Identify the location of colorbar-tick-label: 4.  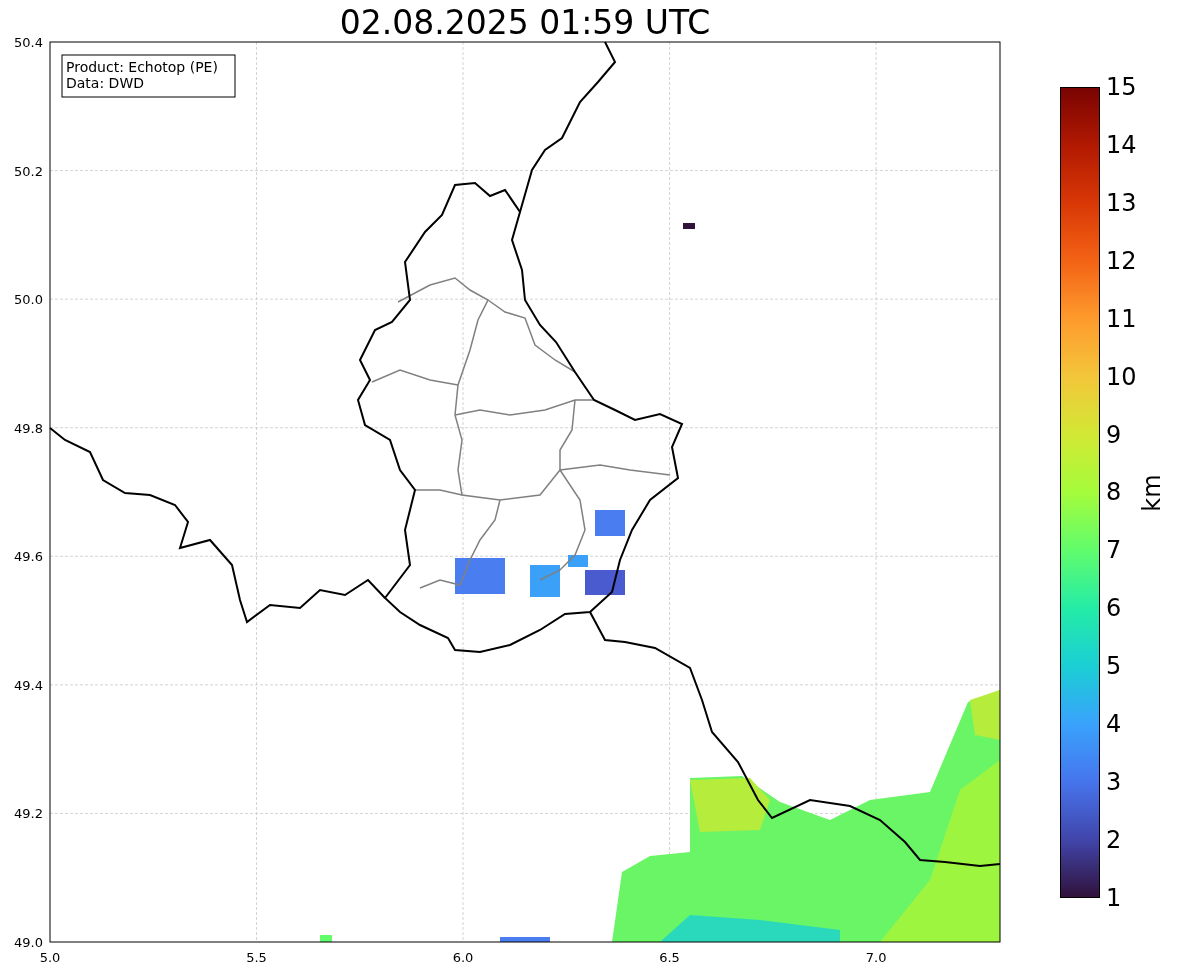
(1114, 724).